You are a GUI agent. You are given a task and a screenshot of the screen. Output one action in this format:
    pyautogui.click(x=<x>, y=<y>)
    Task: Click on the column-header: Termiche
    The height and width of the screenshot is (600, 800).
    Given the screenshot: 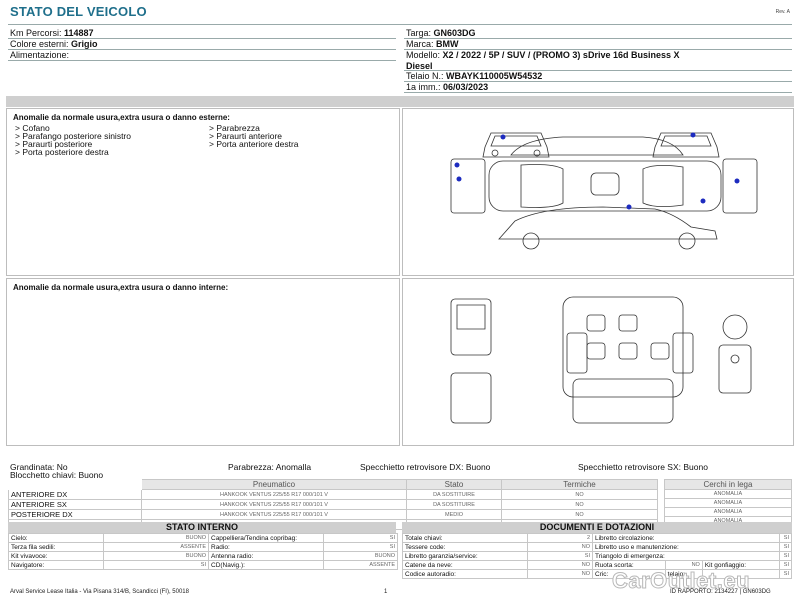 What is the action you would take?
    pyautogui.click(x=579, y=484)
    